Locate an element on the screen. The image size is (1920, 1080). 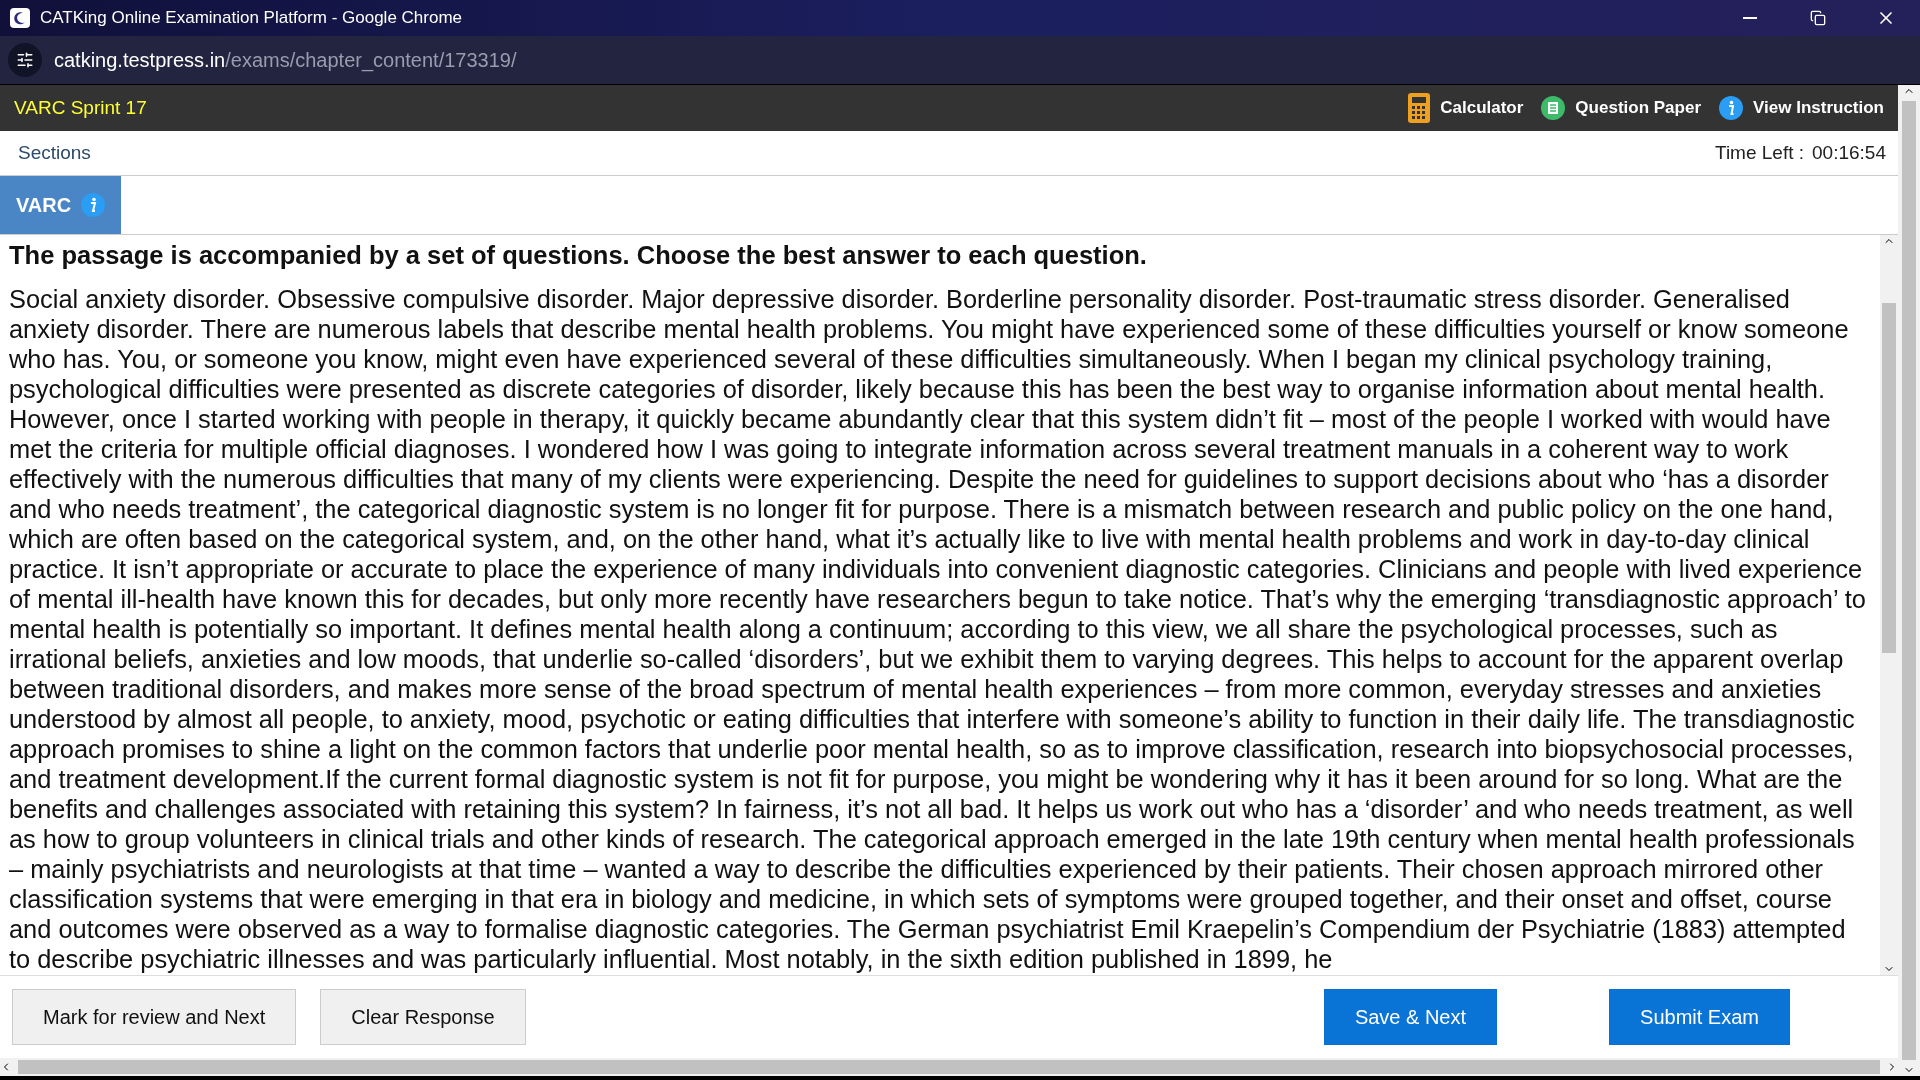
time-left-label: Time Left : is located at coordinates (1760, 153).